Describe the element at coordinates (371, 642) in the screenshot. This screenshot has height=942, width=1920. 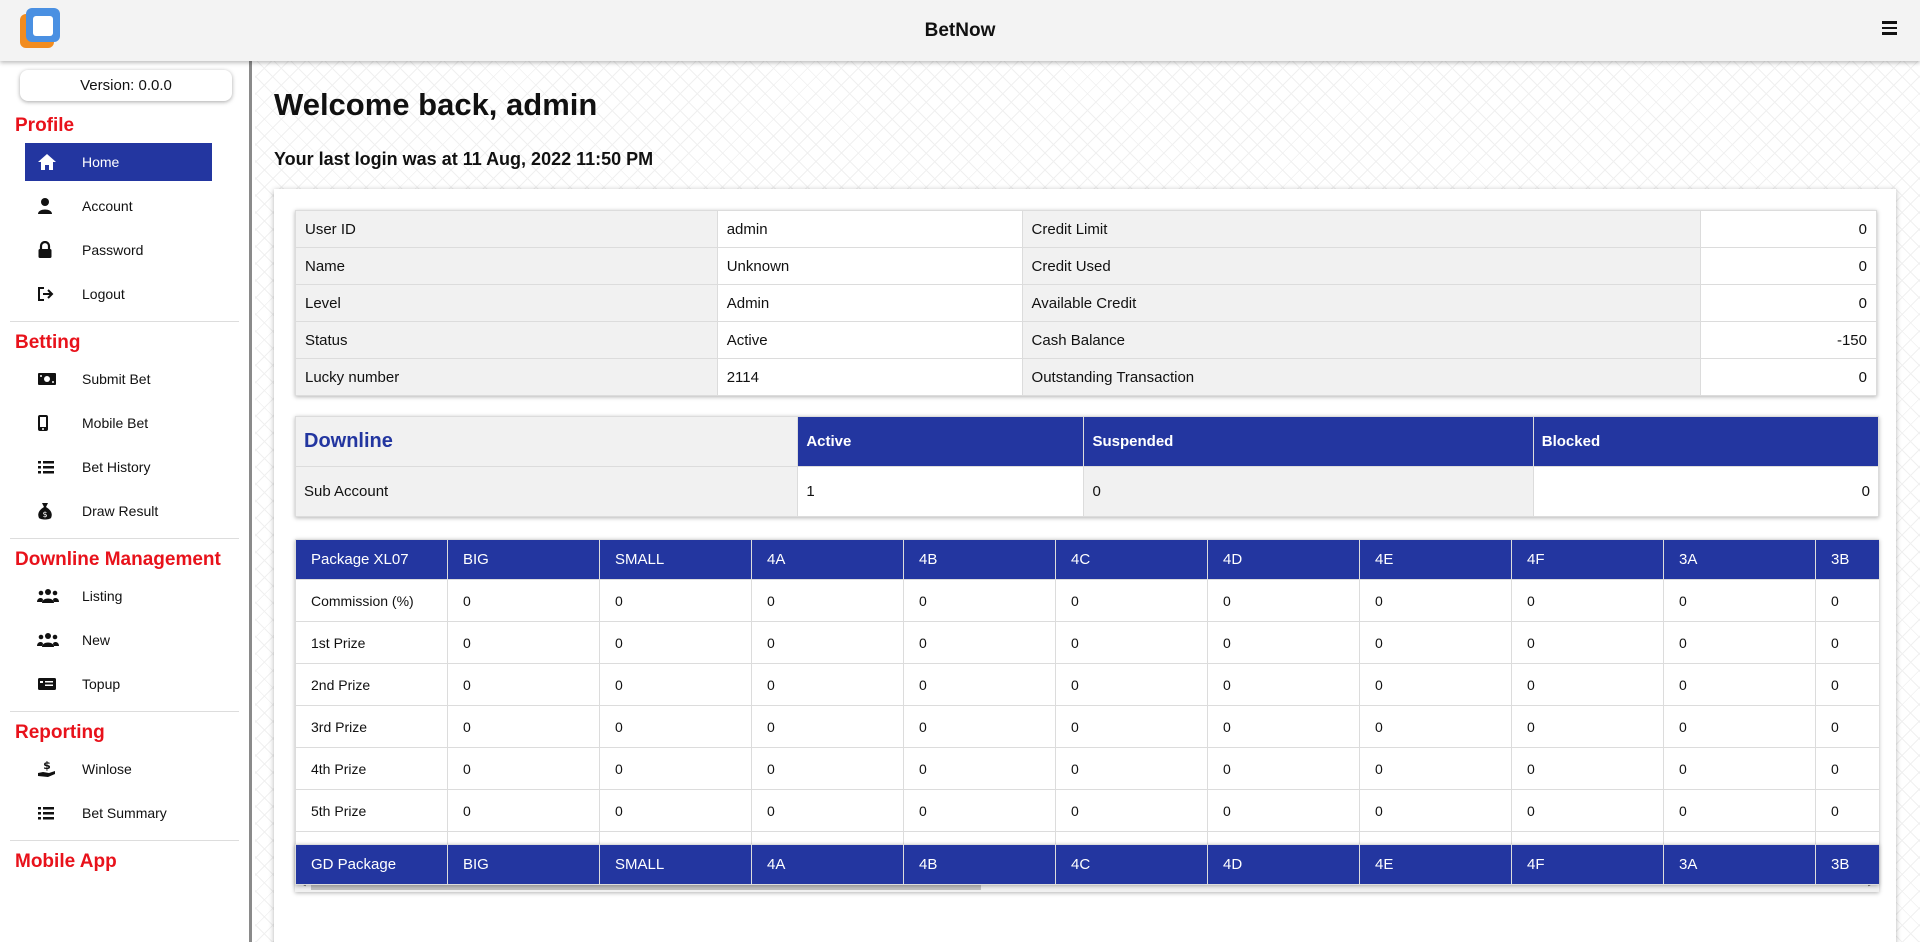
I see `row-label: 1st Prize` at that location.